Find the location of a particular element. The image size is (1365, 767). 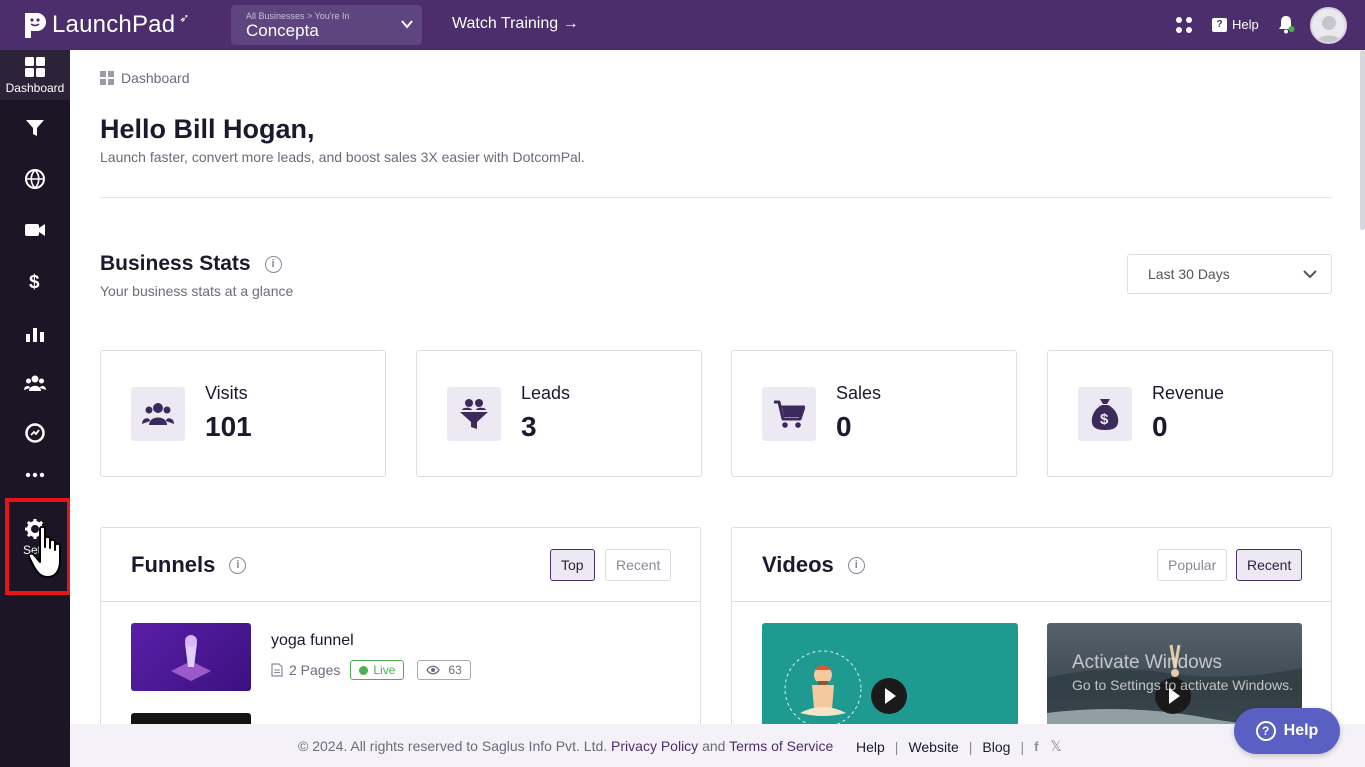

globe-icon is located at coordinates (35, 179).